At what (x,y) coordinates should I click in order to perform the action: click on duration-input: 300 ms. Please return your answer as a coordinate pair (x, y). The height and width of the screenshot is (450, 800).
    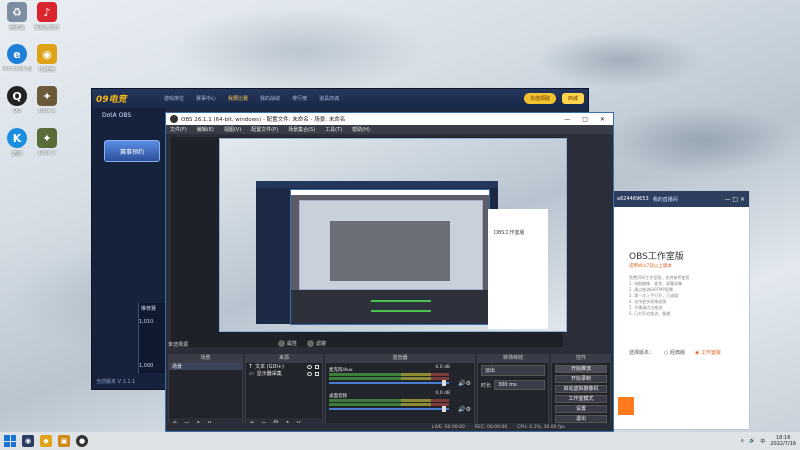
    Looking at the image, I should click on (519, 385).